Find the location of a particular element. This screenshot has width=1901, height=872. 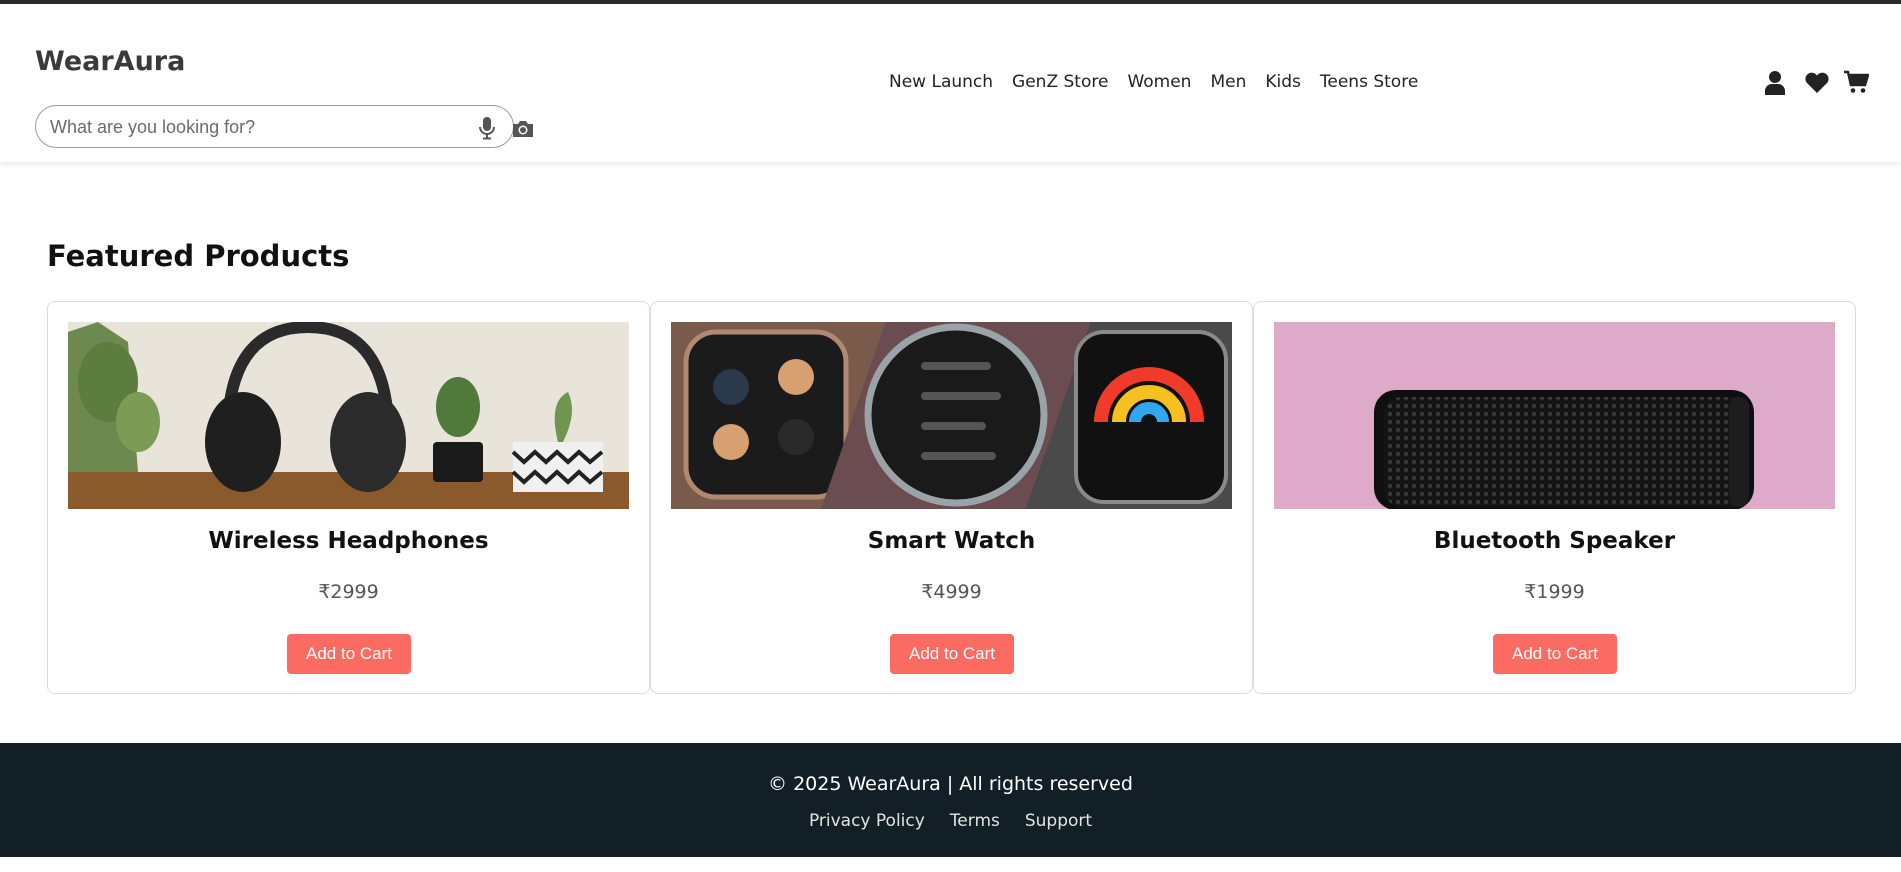

footer-link-terms: Terms is located at coordinates (975, 821).